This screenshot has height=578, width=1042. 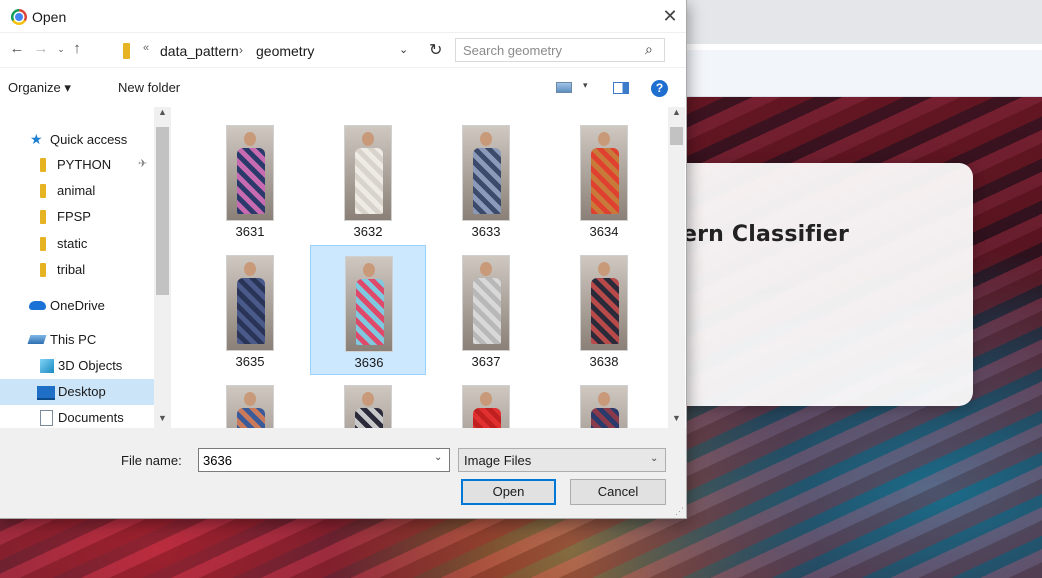 I want to click on file-tile: 3637, so click(x=486, y=310).